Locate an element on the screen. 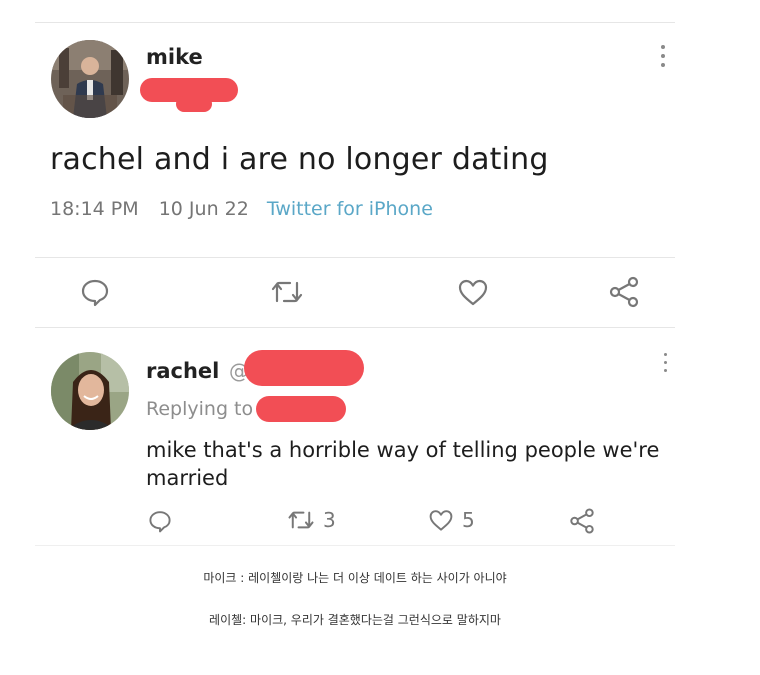 This screenshot has height=675, width=760. tweet-time: 18:14 PM is located at coordinates (94, 209).